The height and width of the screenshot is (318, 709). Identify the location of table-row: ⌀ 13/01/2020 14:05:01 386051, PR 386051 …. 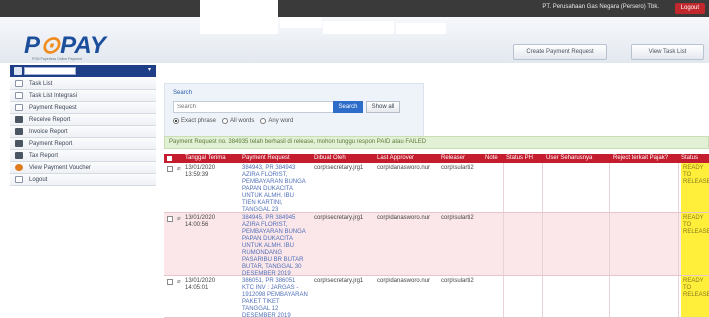
(436, 297).